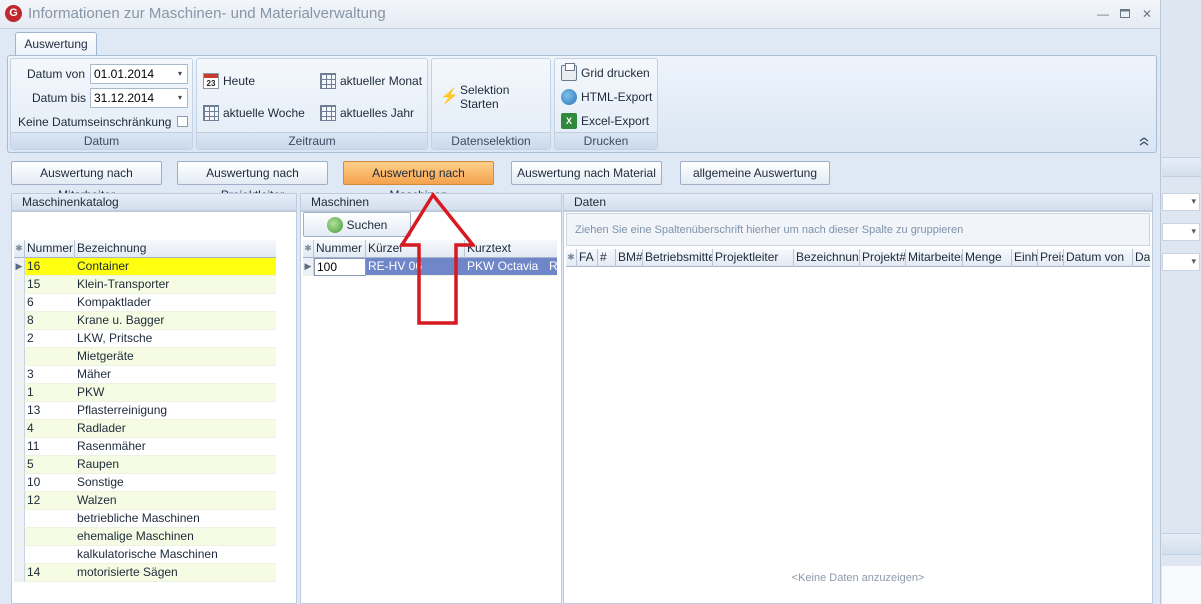 The width and height of the screenshot is (1201, 604). I want to click on column-fa: FA, so click(587, 258).